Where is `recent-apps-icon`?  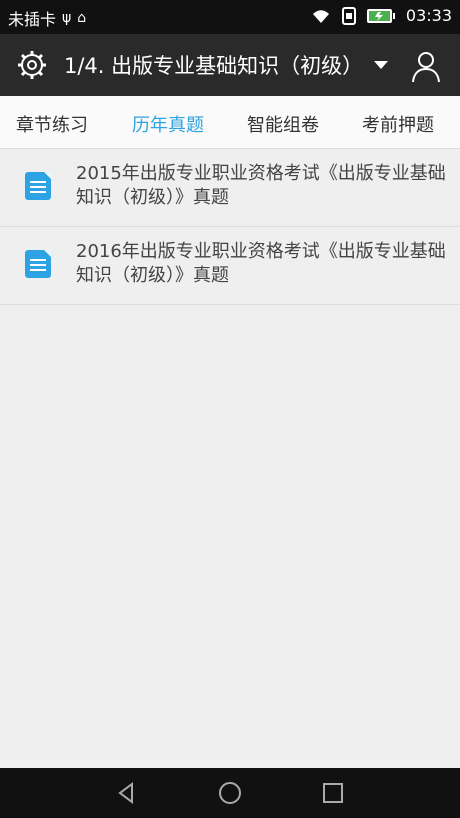
recent-apps-icon is located at coordinates (333, 793).